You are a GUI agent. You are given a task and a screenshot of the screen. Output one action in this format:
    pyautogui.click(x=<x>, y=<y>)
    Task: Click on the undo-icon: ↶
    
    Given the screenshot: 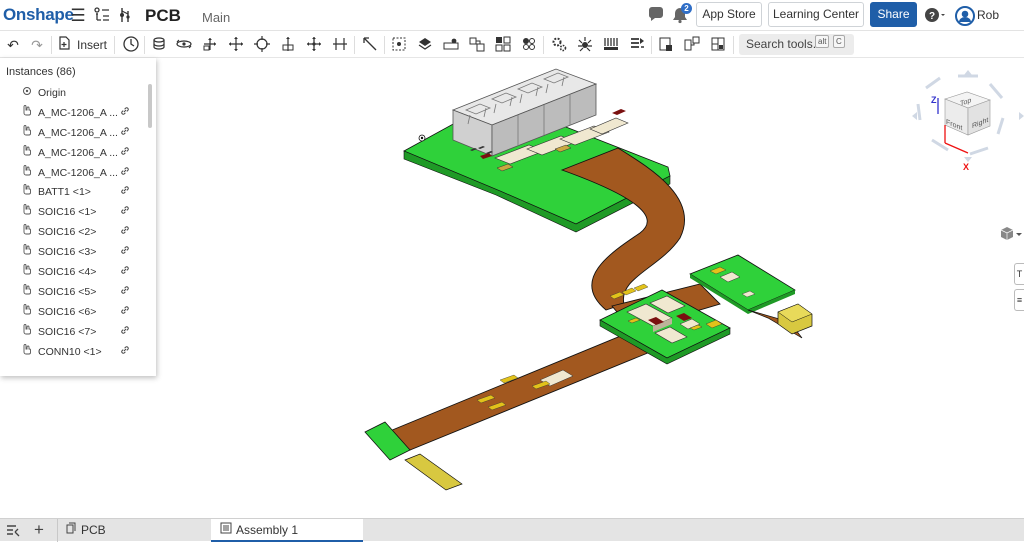 What is the action you would take?
    pyautogui.click(x=13, y=45)
    